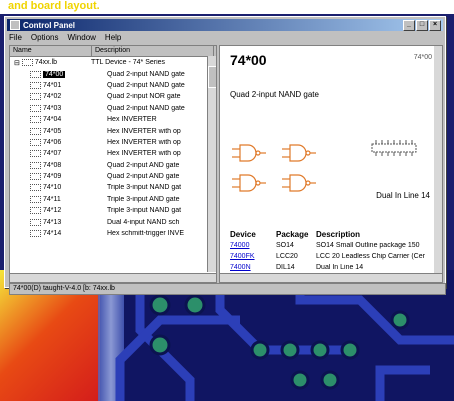 The width and height of the screenshot is (454, 401). What do you see at coordinates (52, 108) in the screenshot?
I see `tree-item-name: 74*03` at bounding box center [52, 108].